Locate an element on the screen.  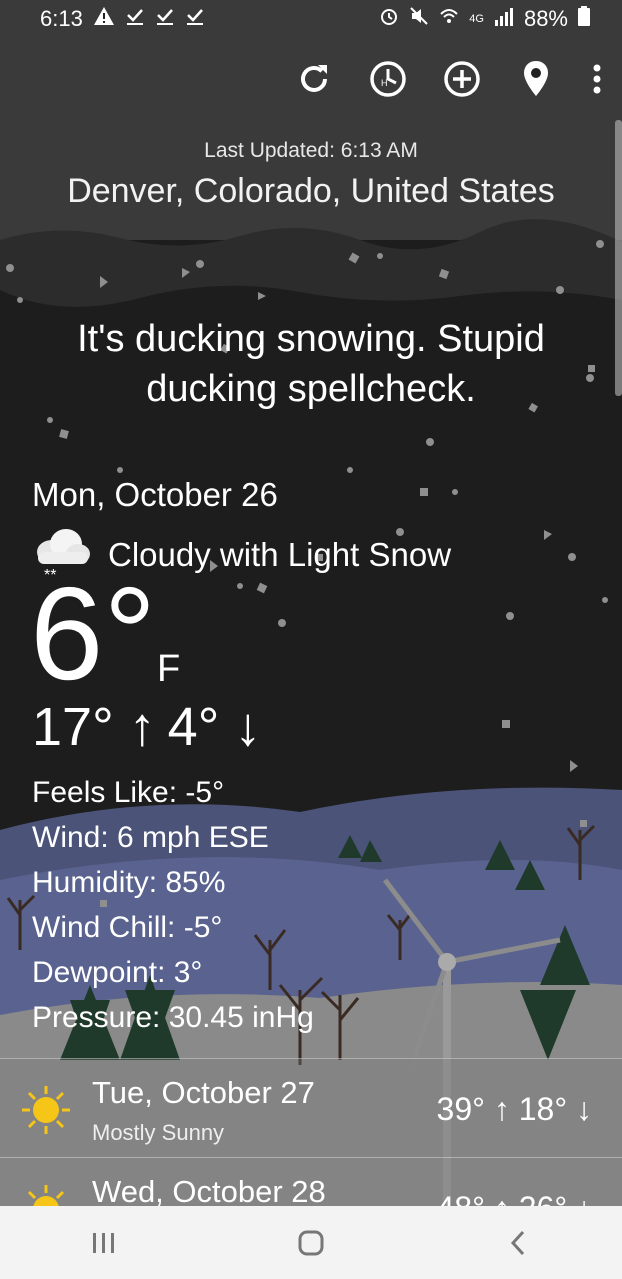
system-nav-bar is located at coordinates (311, 1242).